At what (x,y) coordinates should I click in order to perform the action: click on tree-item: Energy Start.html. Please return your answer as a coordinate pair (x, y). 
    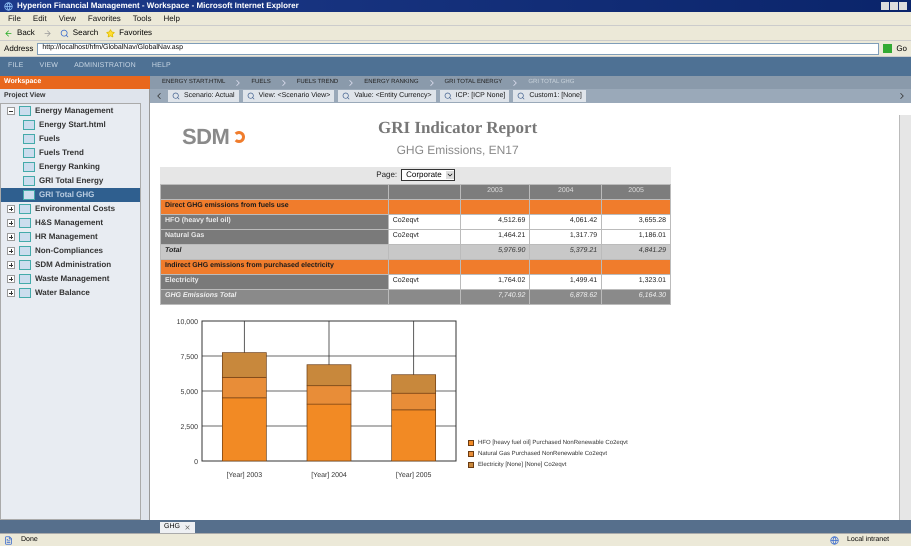
    Looking at the image, I should click on (70, 125).